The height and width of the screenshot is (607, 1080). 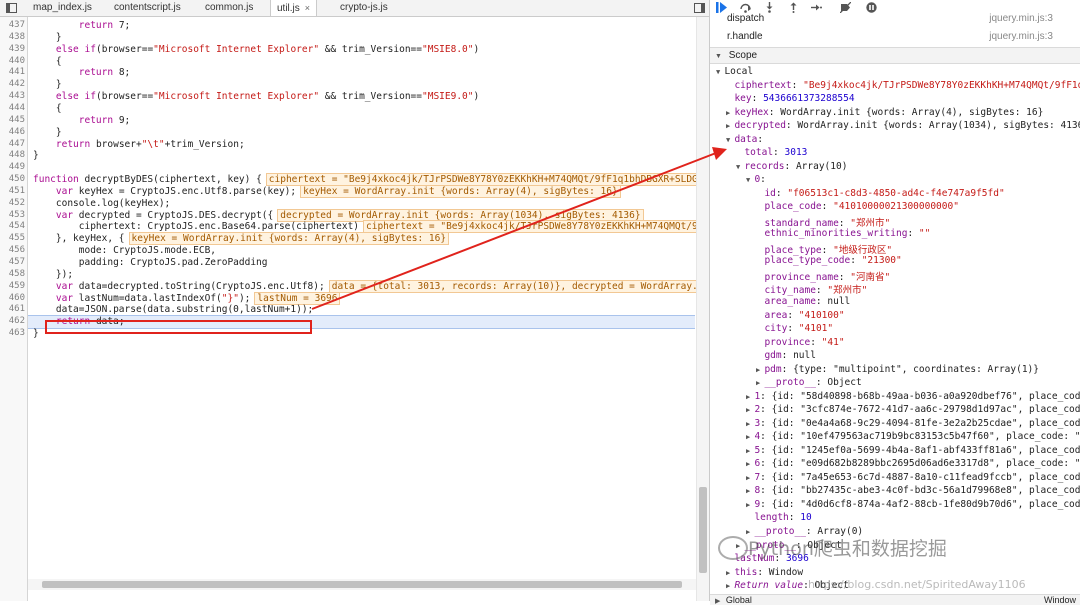 What do you see at coordinates (12, 274) in the screenshot?
I see `line-number: 458` at bounding box center [12, 274].